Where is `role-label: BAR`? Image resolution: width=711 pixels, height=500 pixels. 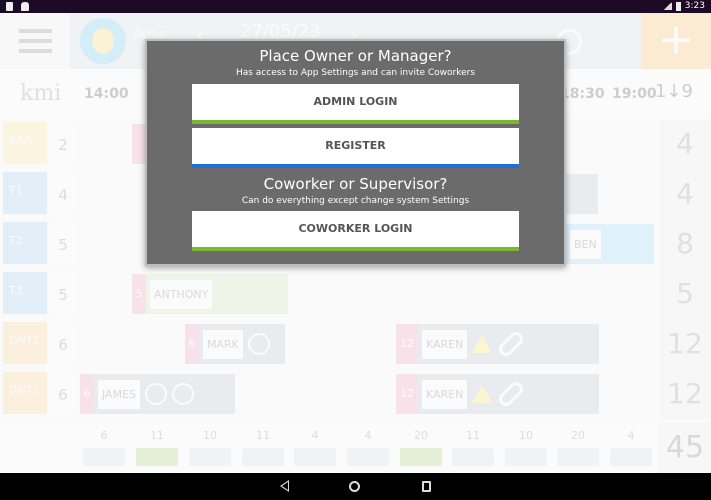 role-label: BAR is located at coordinates (25, 143).